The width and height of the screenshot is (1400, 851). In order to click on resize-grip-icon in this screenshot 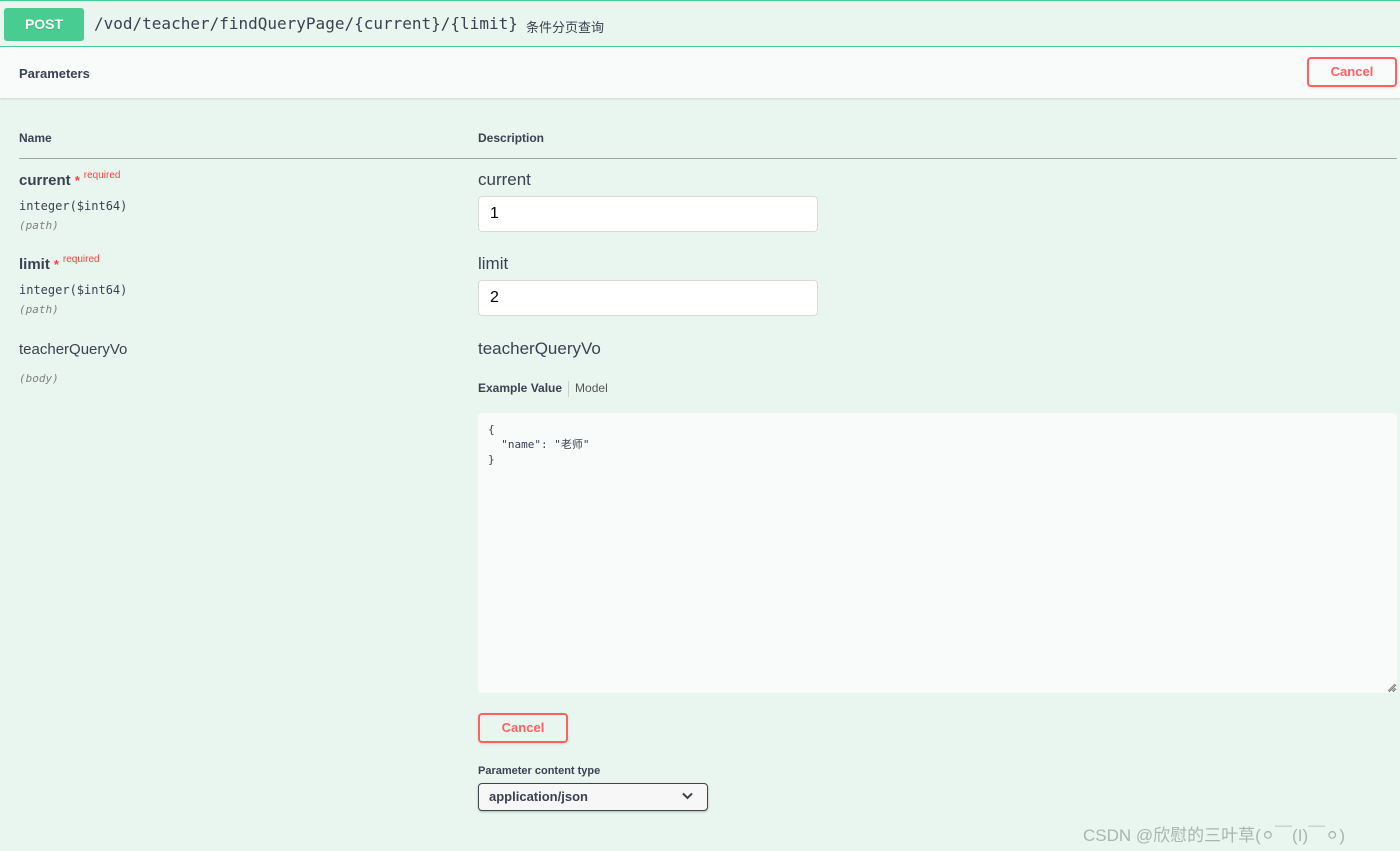, I will do `click(1391, 687)`.